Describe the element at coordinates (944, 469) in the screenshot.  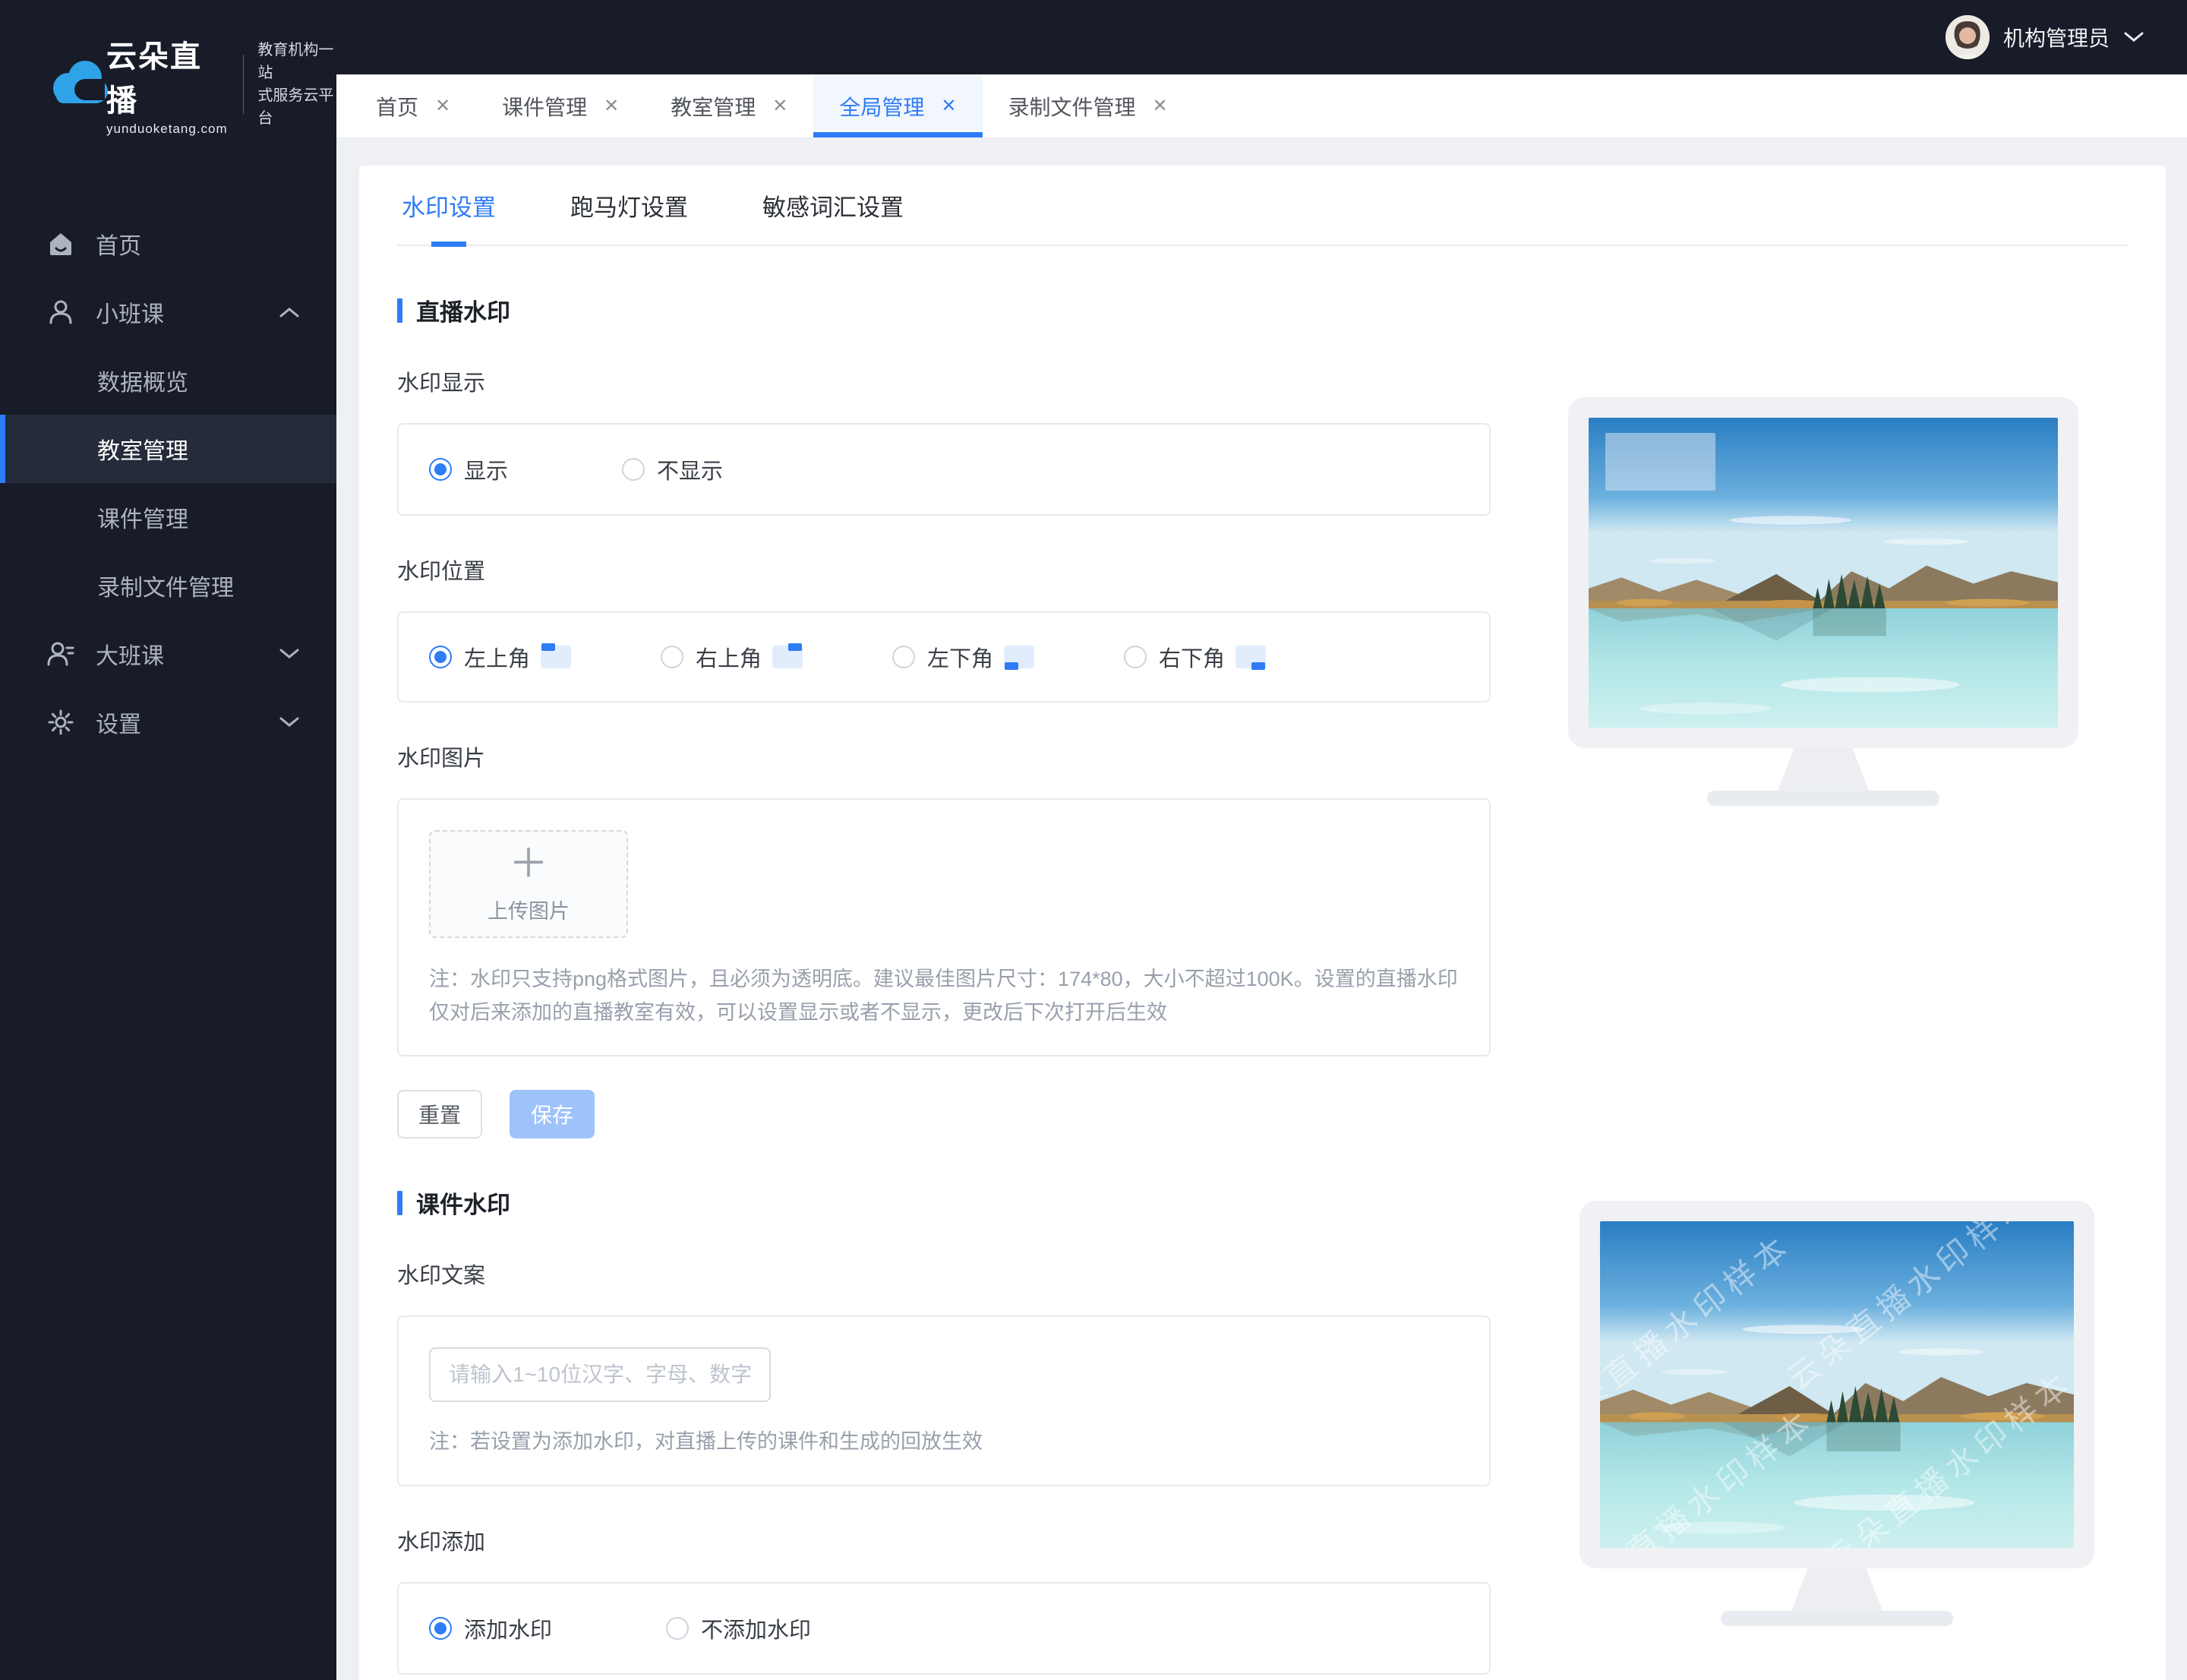
I see `watermark-display-group: 显示 不显示` at that location.